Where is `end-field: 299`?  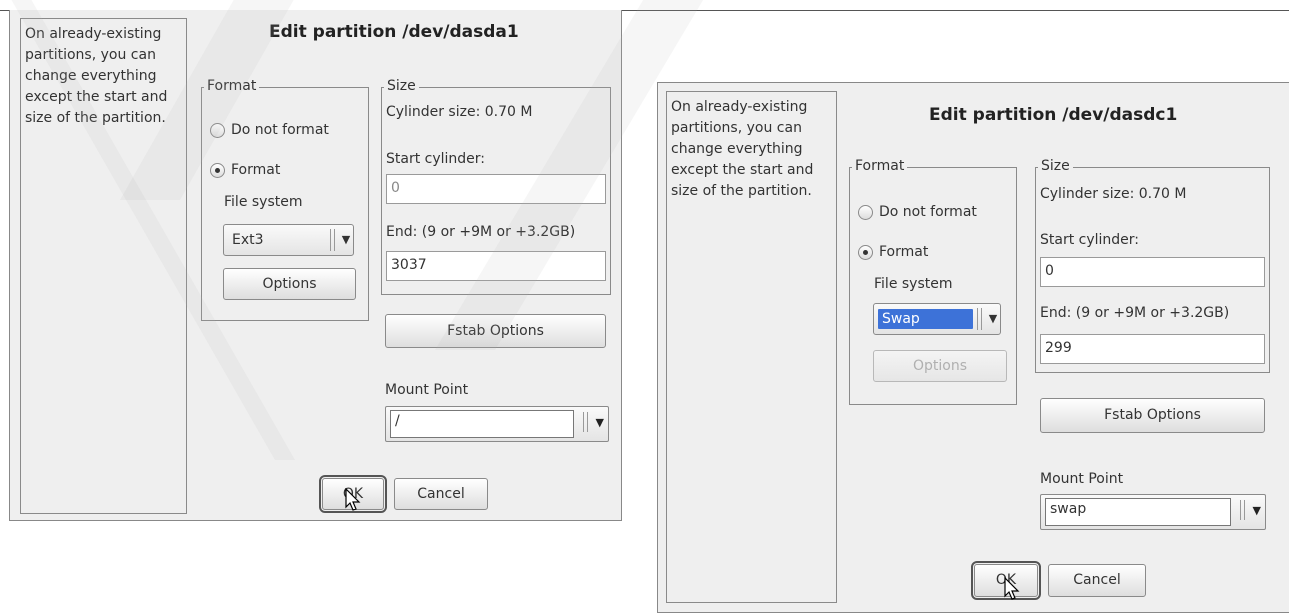
end-field: 299 is located at coordinates (1152, 349).